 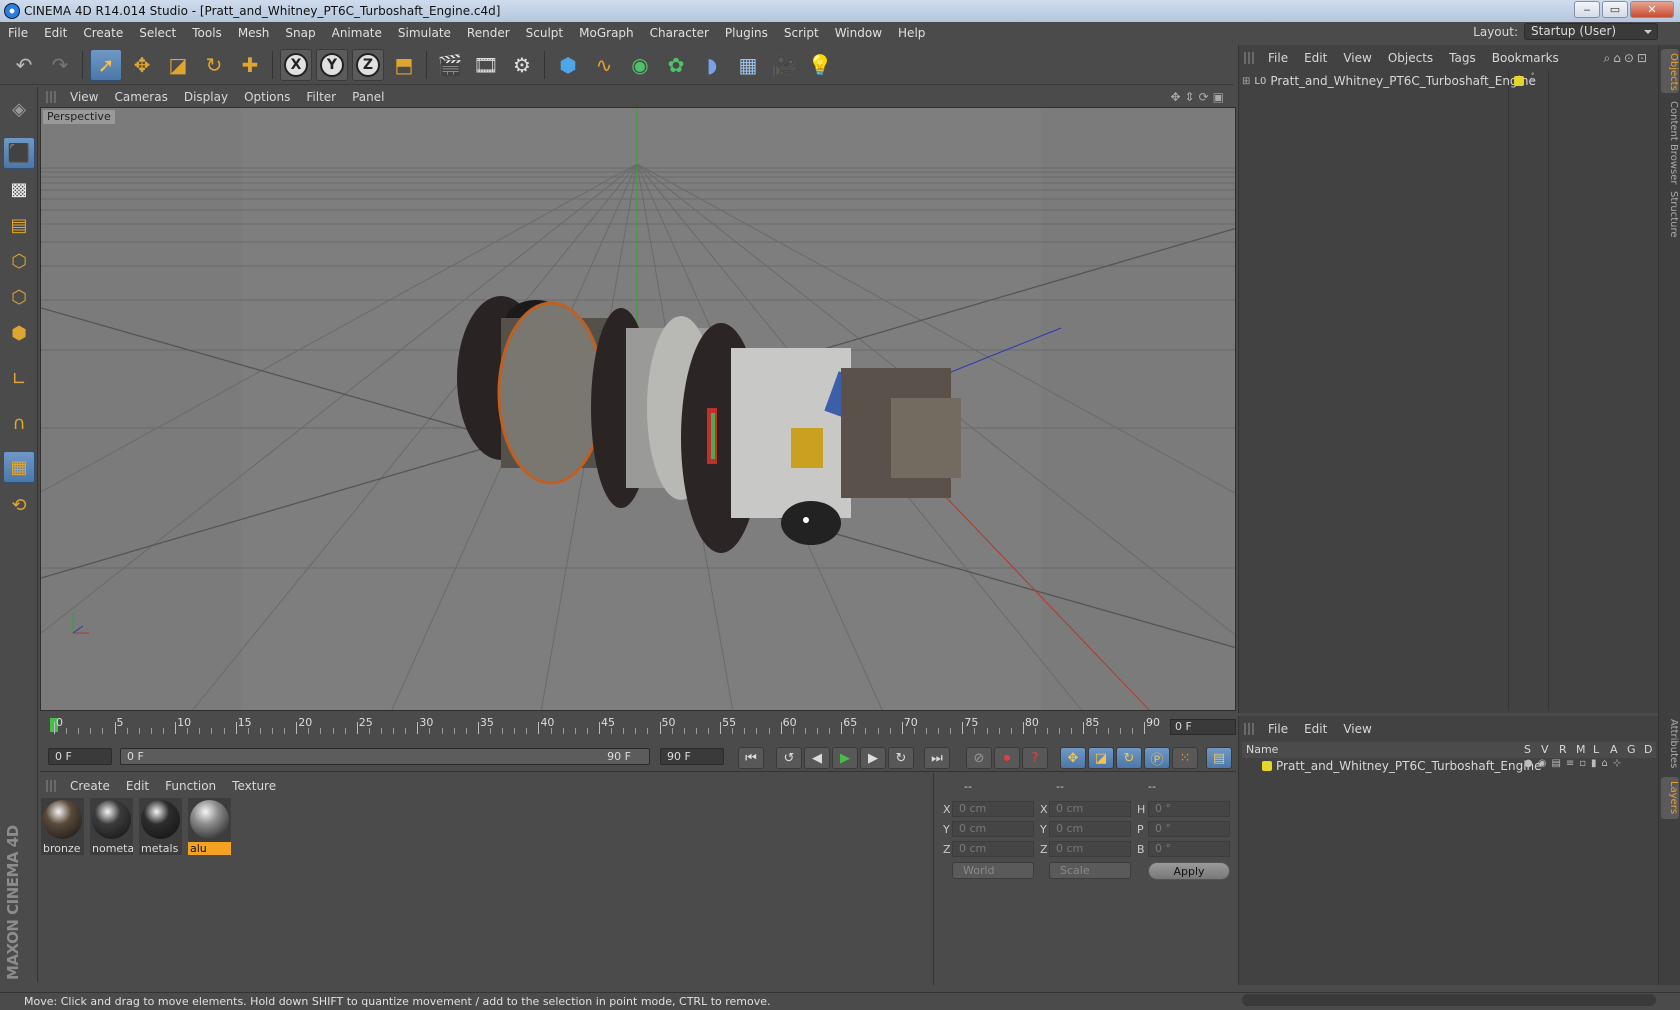 What do you see at coordinates (1035, 758) in the screenshot?
I see `keyframe-help-icon: ?` at bounding box center [1035, 758].